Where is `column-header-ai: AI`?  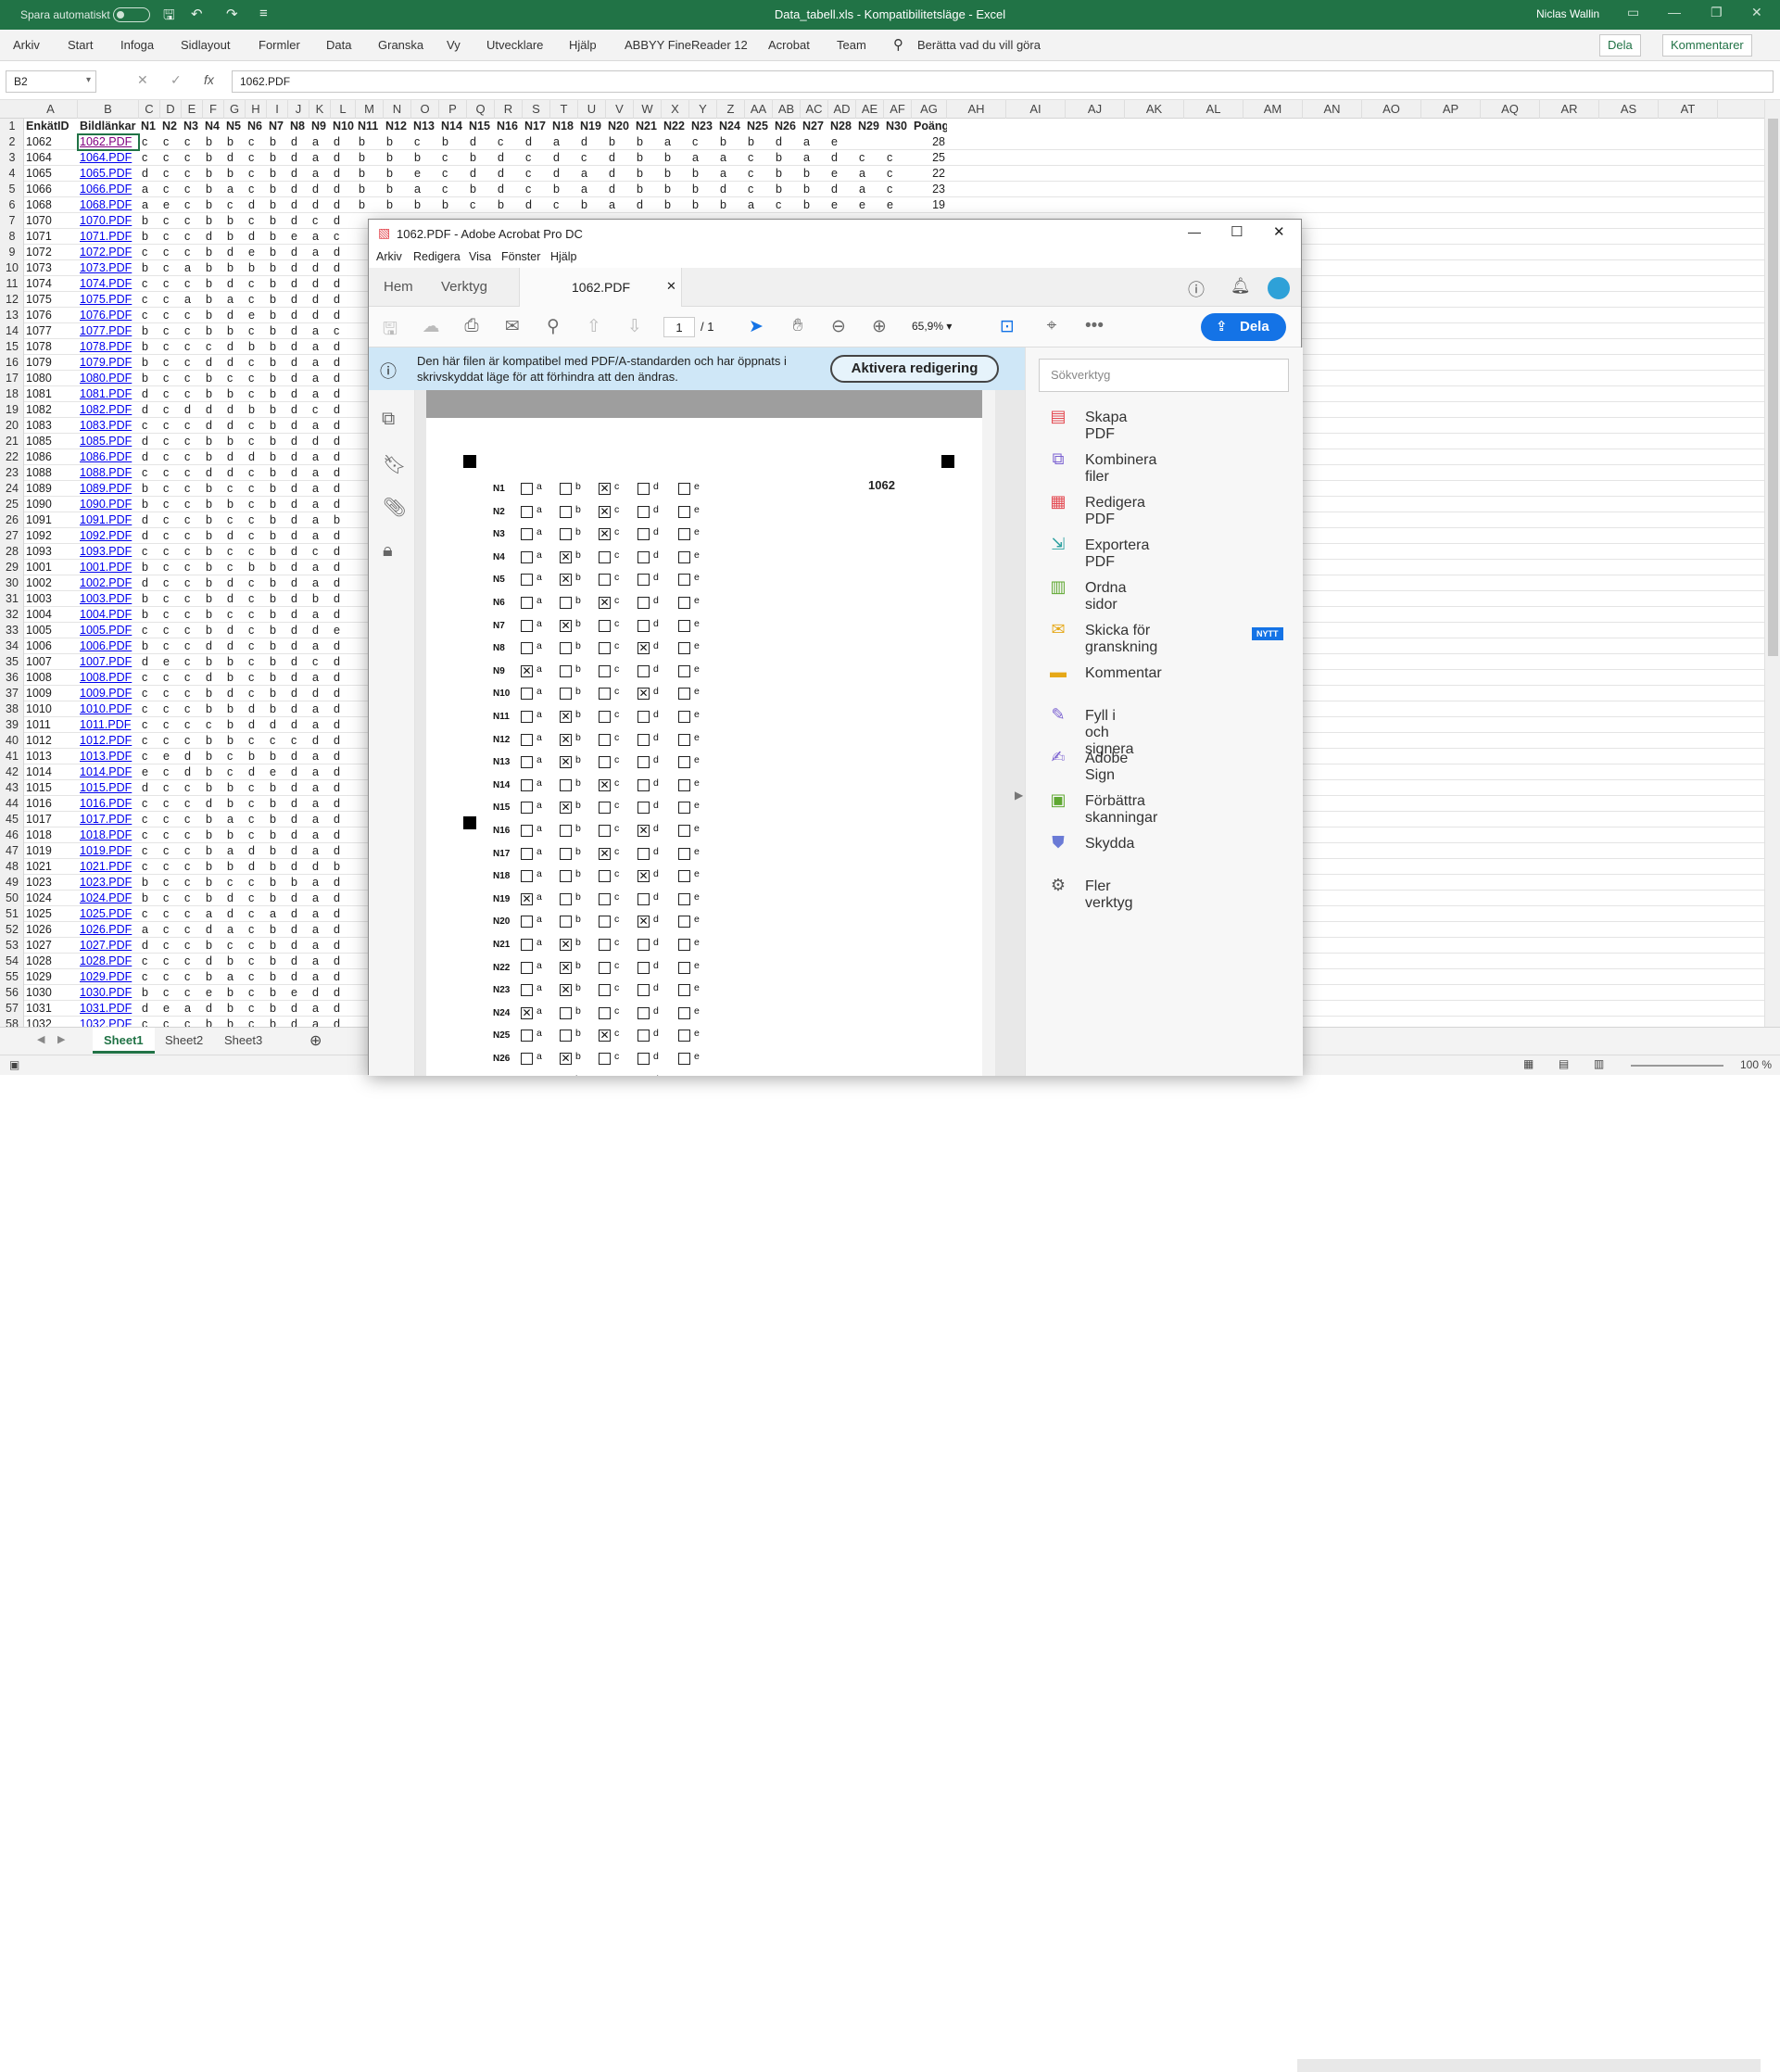 column-header-ai: AI is located at coordinates (1036, 109).